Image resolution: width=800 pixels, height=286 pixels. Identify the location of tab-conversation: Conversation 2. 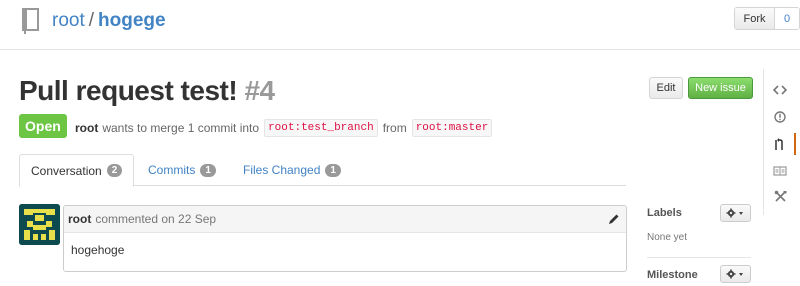
(77, 170).